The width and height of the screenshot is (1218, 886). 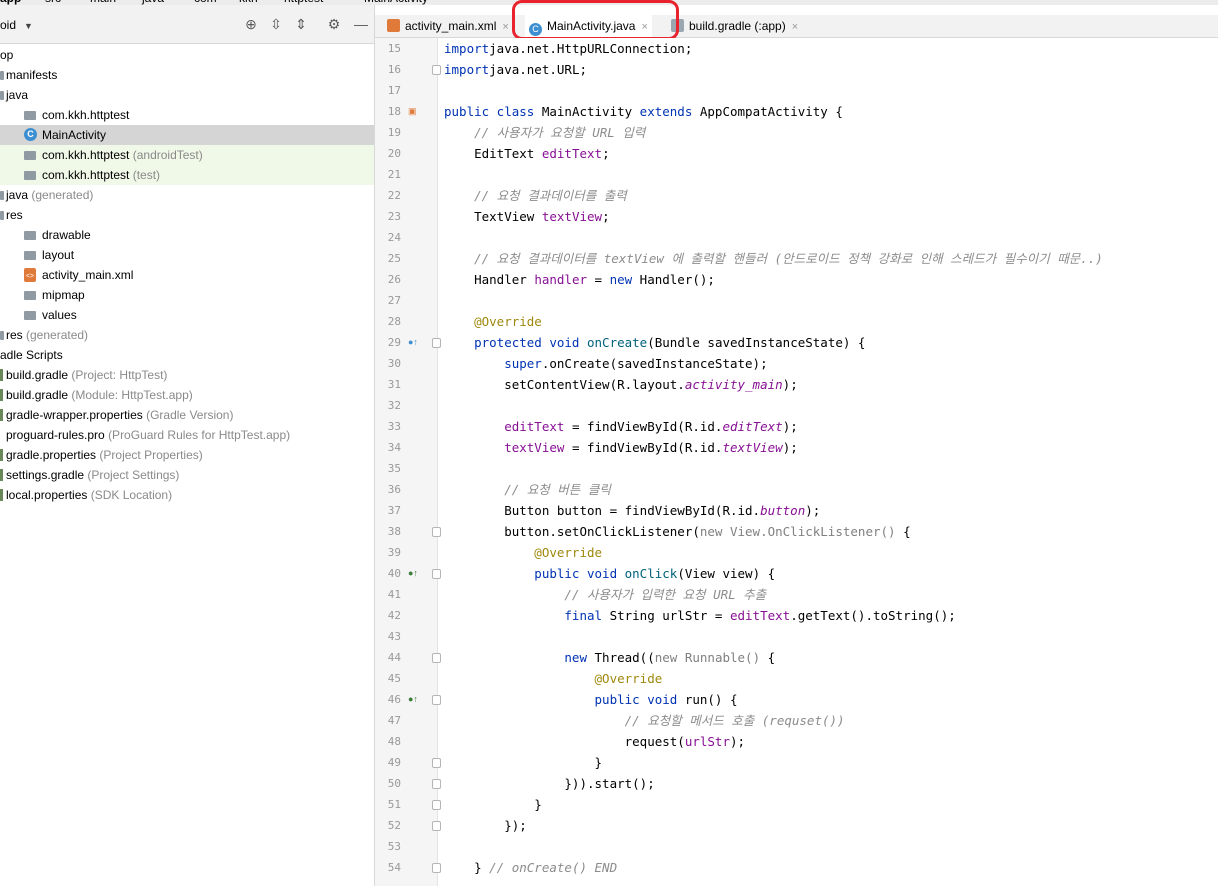 What do you see at coordinates (493, 363) in the screenshot?
I see `code-token: super` at bounding box center [493, 363].